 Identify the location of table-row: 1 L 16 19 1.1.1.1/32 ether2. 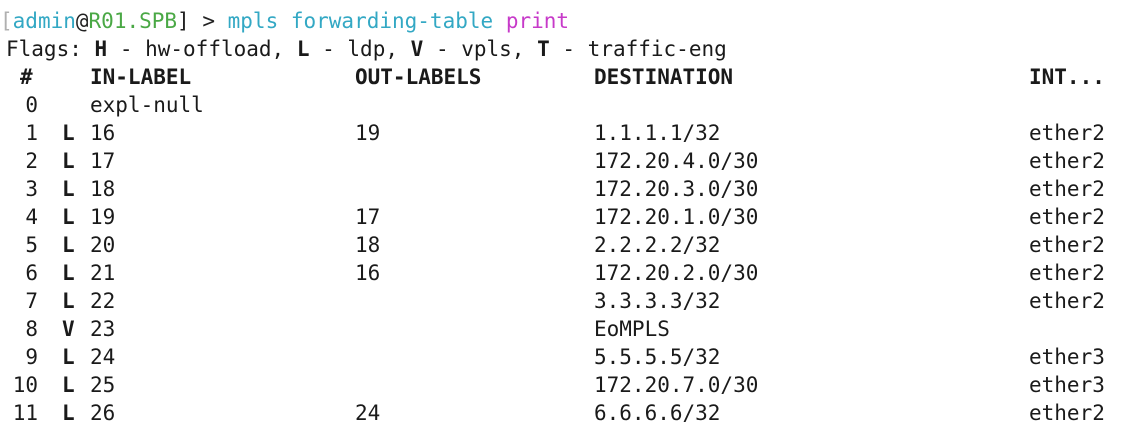
(562, 133).